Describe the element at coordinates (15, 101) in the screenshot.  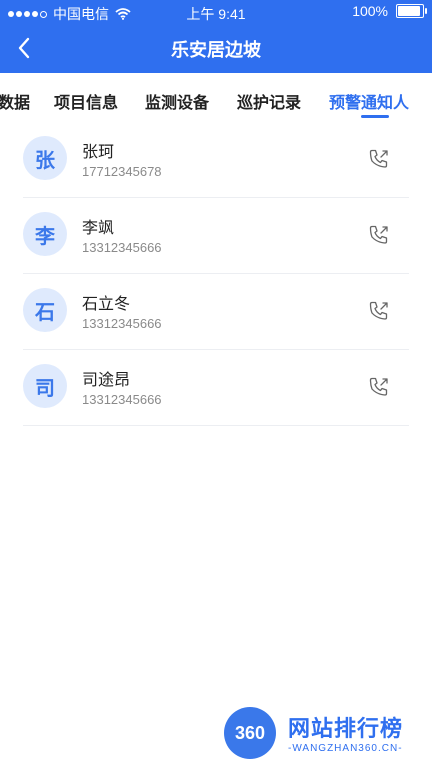
I see `tab-data: 数据` at that location.